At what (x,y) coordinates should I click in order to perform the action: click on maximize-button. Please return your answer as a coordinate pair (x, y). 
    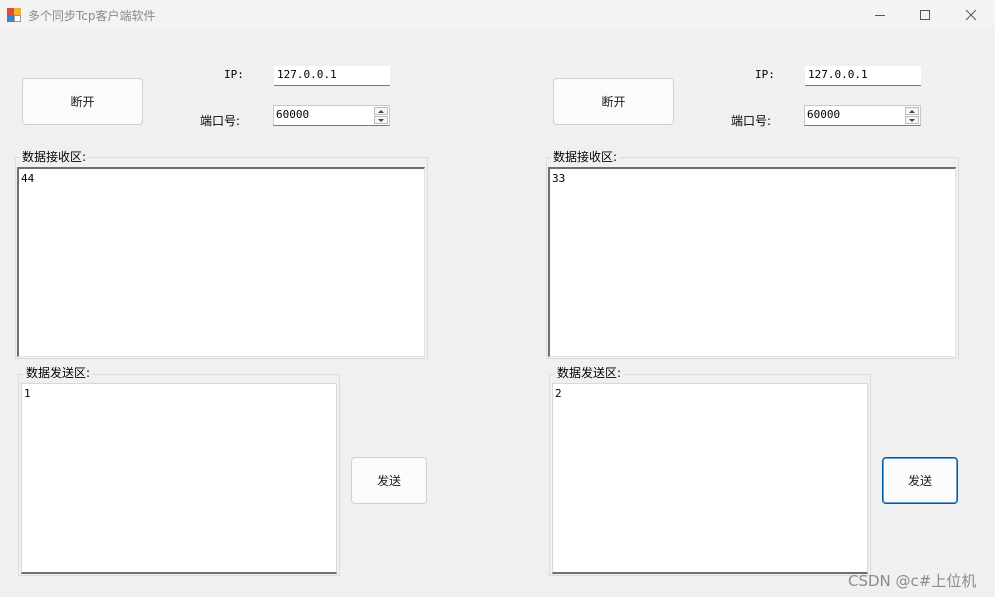
    Looking at the image, I should click on (925, 15).